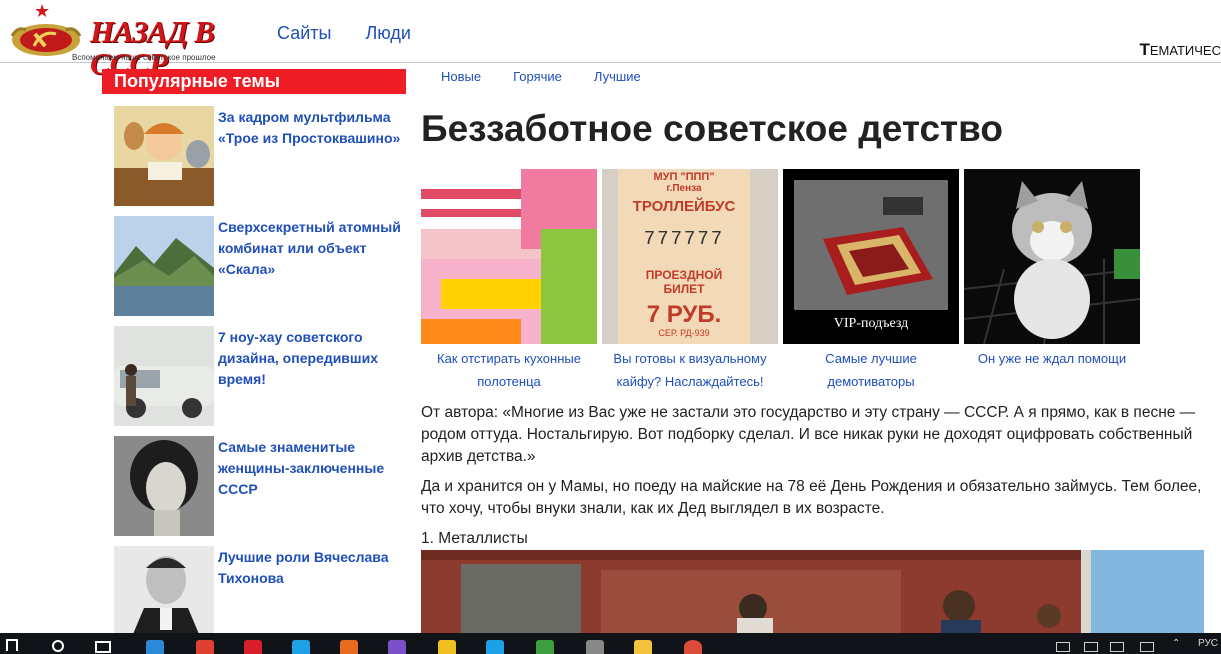 The image size is (1221, 654). What do you see at coordinates (1147, 647) in the screenshot?
I see `volume-icon` at bounding box center [1147, 647].